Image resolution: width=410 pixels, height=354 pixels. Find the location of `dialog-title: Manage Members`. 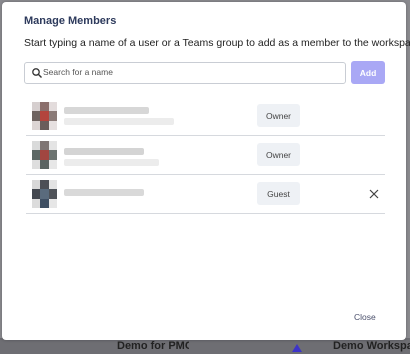

dialog-title: Manage Members is located at coordinates (70, 21).